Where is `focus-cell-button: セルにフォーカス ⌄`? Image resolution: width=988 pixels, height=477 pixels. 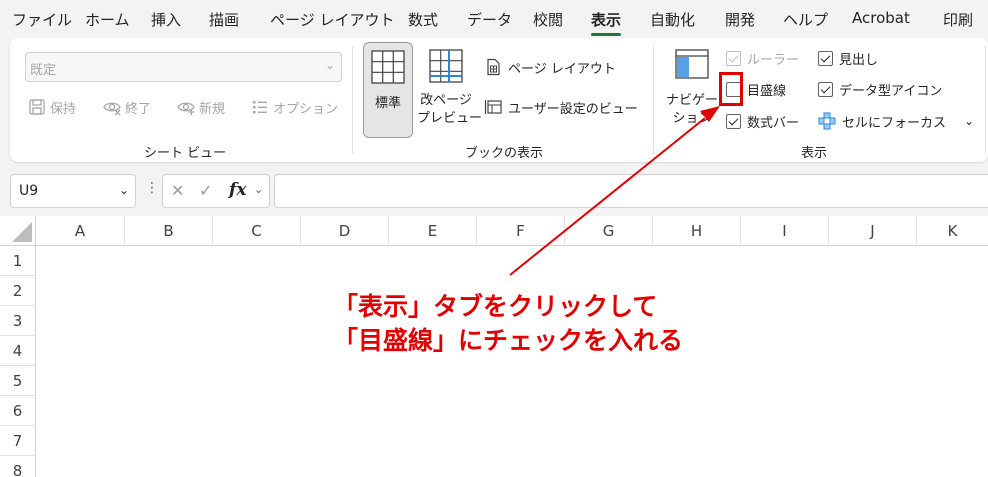 focus-cell-button: セルにフォーカス ⌄ is located at coordinates (896, 121).